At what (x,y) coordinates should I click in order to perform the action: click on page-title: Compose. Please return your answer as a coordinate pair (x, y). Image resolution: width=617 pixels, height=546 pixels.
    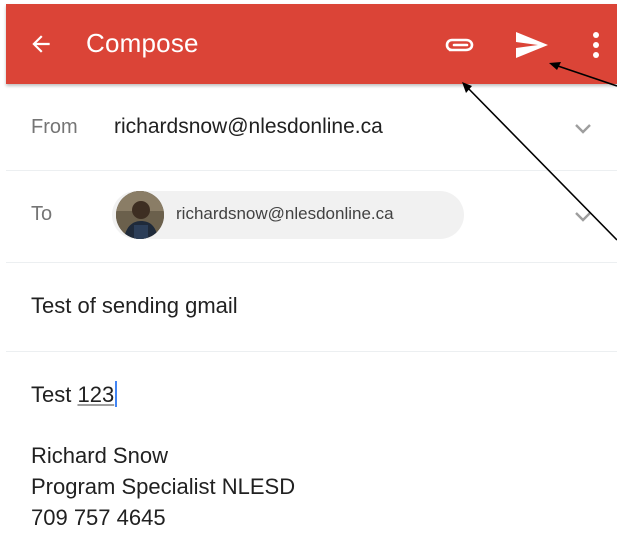
    Looking at the image, I should click on (142, 43).